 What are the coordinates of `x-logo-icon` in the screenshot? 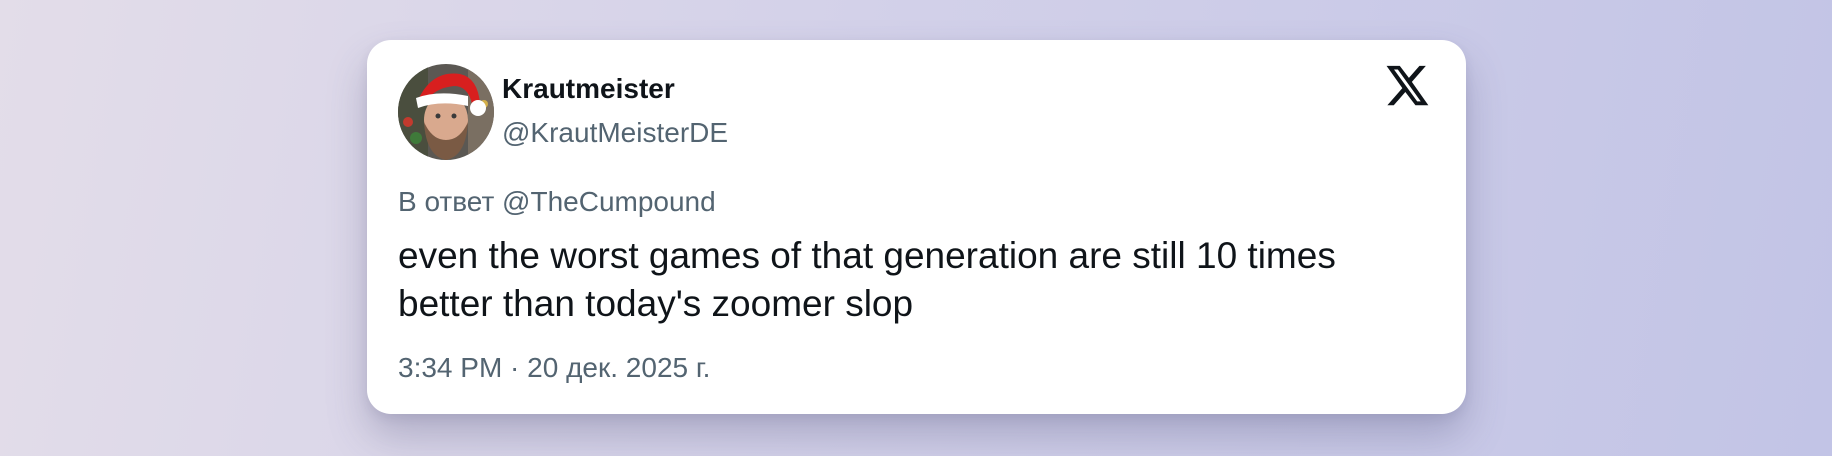 It's located at (1408, 86).